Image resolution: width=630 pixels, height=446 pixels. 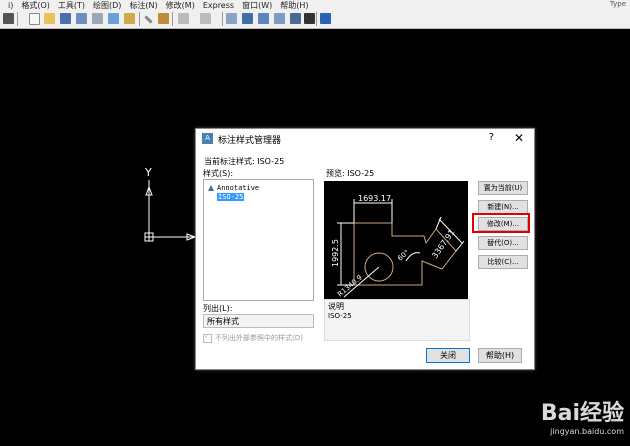 What do you see at coordinates (233, 188) in the screenshot?
I see `style-item-annotative: Annotative` at bounding box center [233, 188].